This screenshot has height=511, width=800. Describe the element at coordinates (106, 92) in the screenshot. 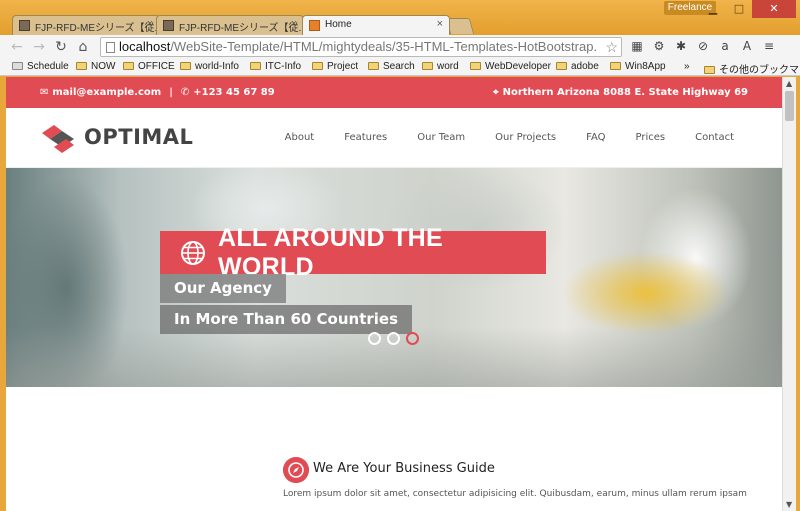

I see `email-link: mail@example.com` at that location.